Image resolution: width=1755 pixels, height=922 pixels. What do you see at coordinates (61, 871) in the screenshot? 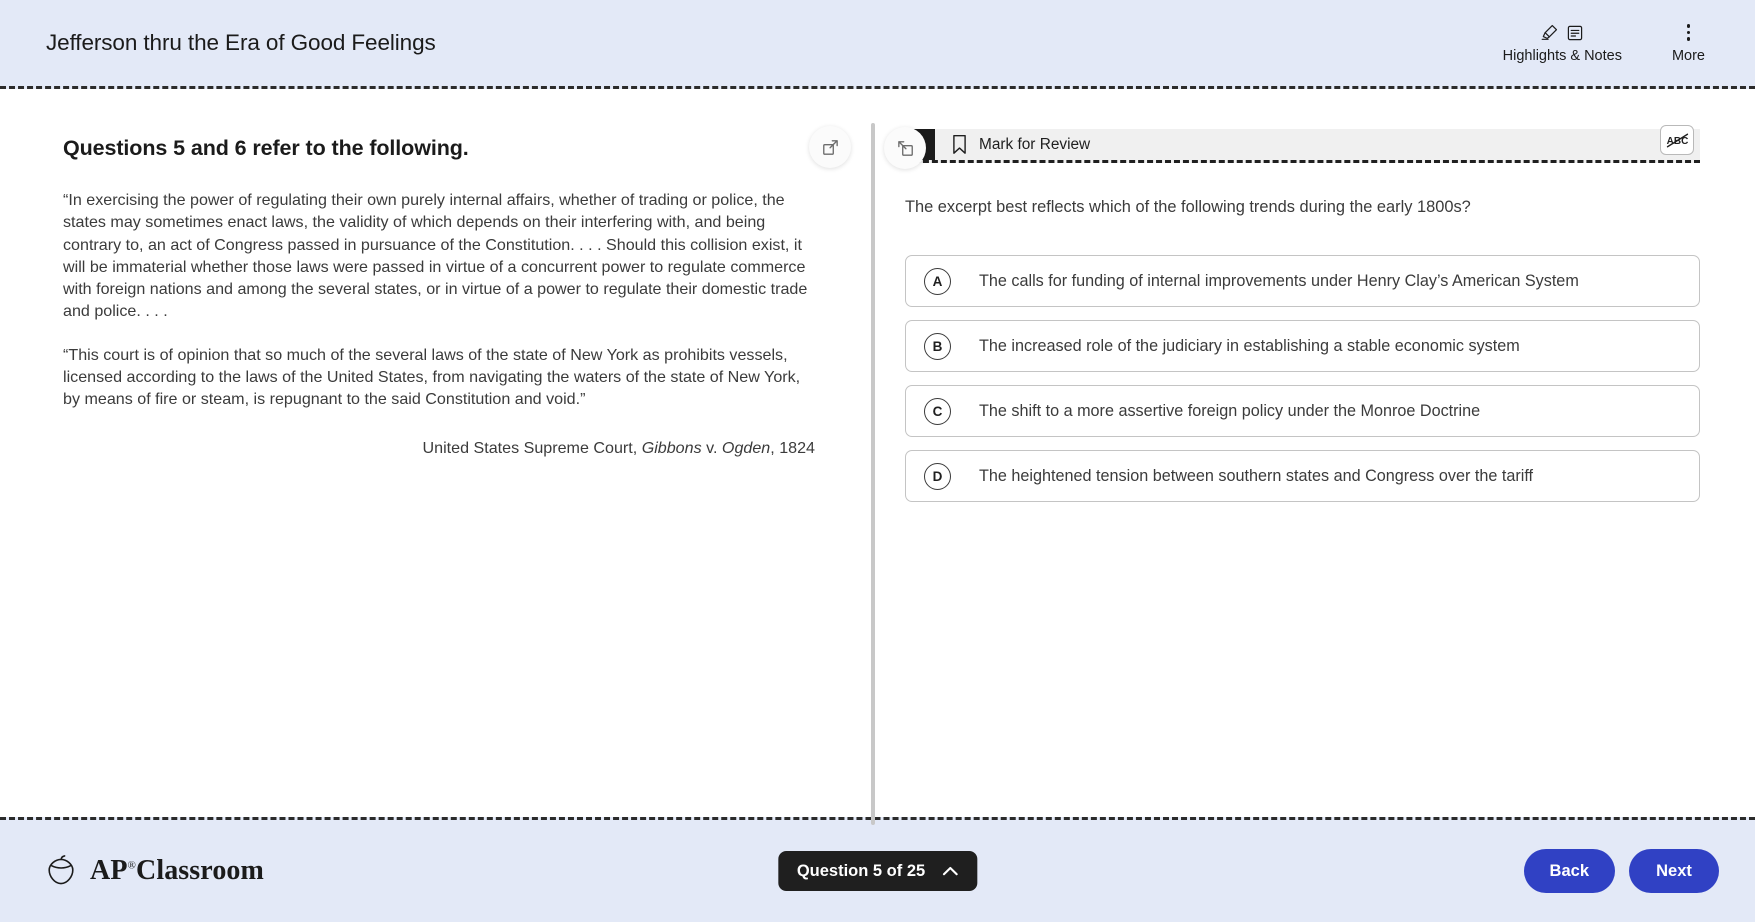
I see `acorn-logo-icon` at bounding box center [61, 871].